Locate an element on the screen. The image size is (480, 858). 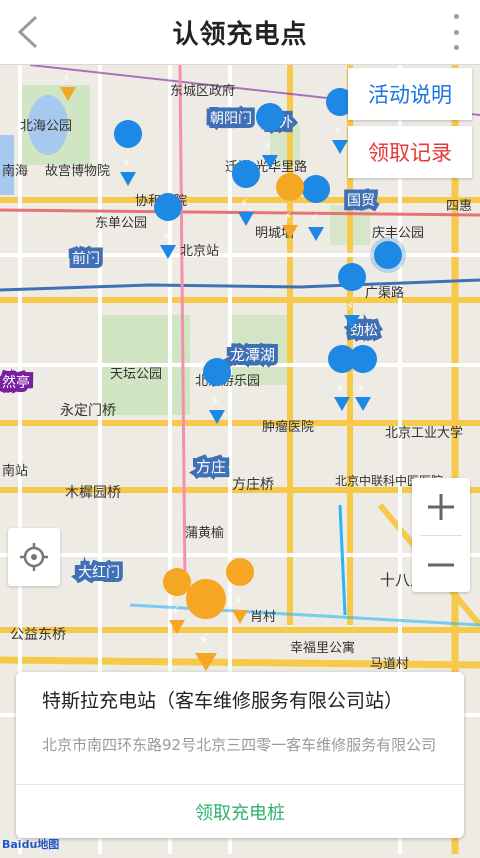
activity-info-button: 活动说明 is located at coordinates (410, 94).